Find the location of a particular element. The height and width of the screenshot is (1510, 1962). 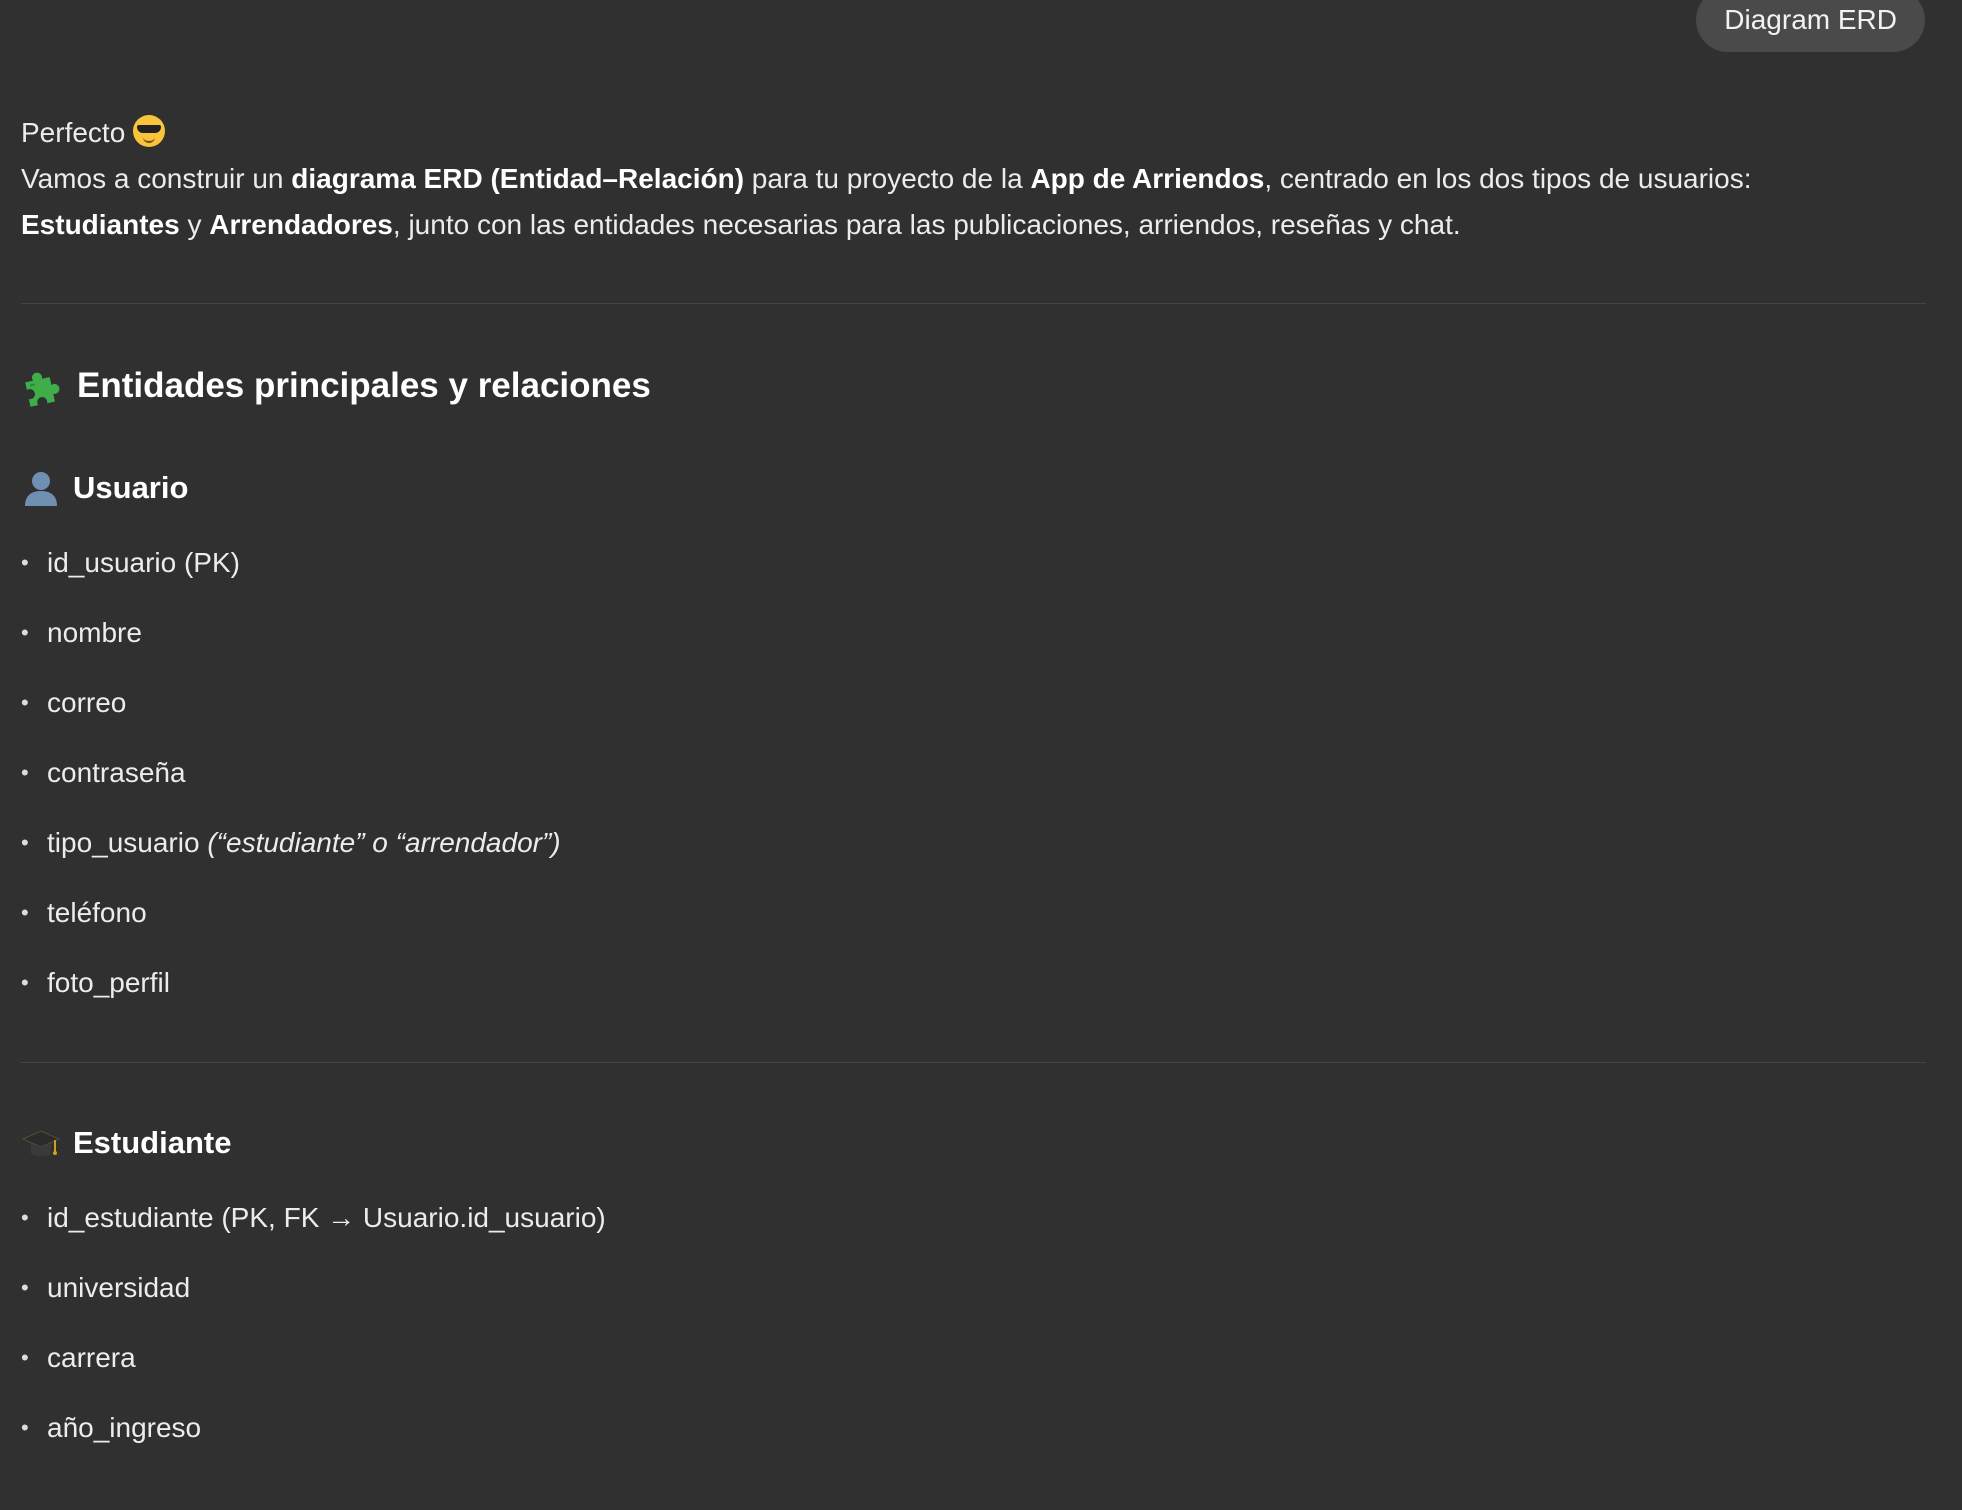

field-text: carrera is located at coordinates (91, 1357).